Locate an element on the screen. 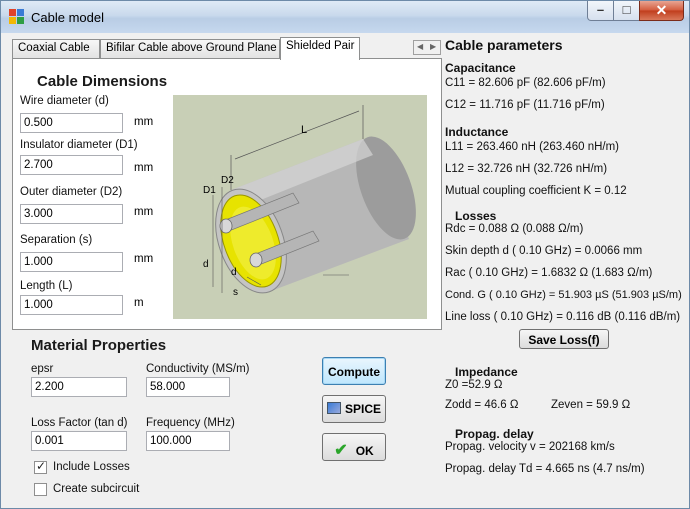 The height and width of the screenshot is (509, 690). wire-diameter-label: Wire diameter (d) is located at coordinates (64, 101).